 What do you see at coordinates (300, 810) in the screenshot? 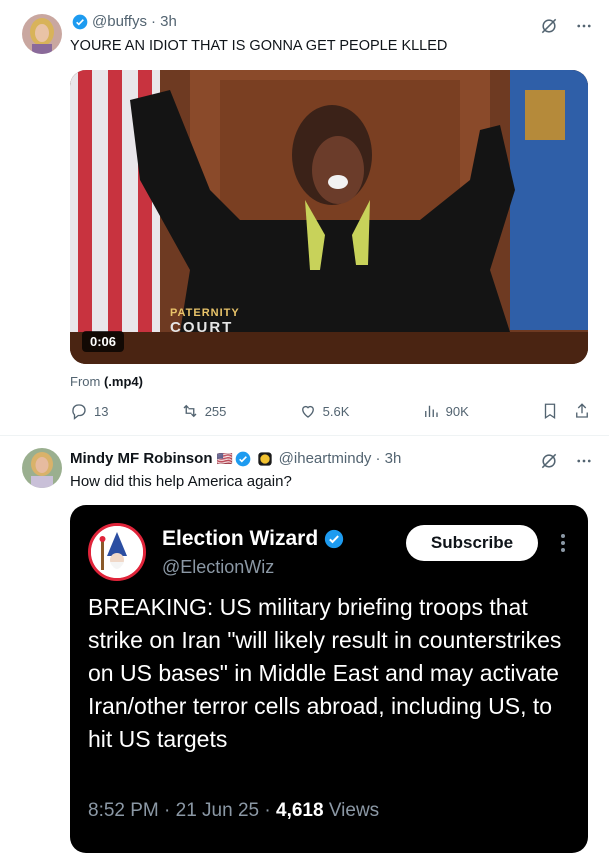
I see `card-views-count: 4,618` at bounding box center [300, 810].